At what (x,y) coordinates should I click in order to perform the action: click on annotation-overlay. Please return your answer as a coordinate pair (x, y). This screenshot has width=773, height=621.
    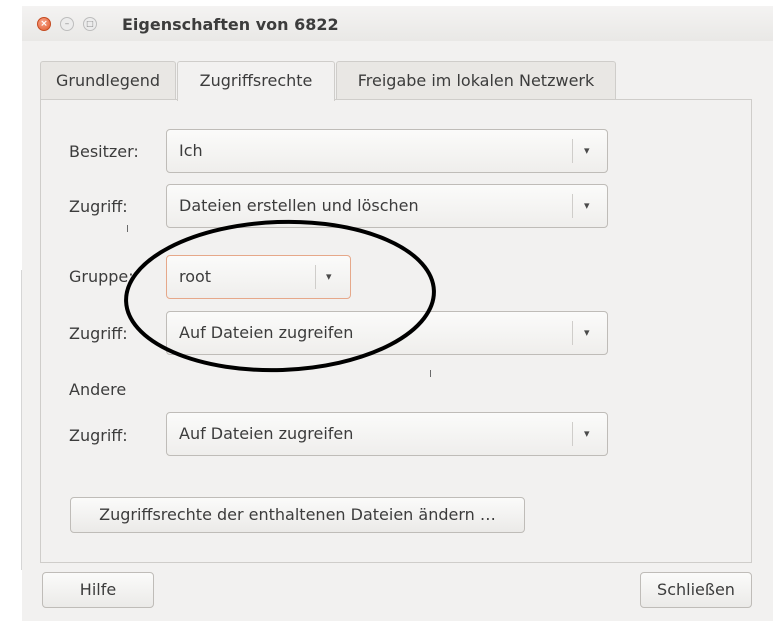
    Looking at the image, I should click on (280, 296).